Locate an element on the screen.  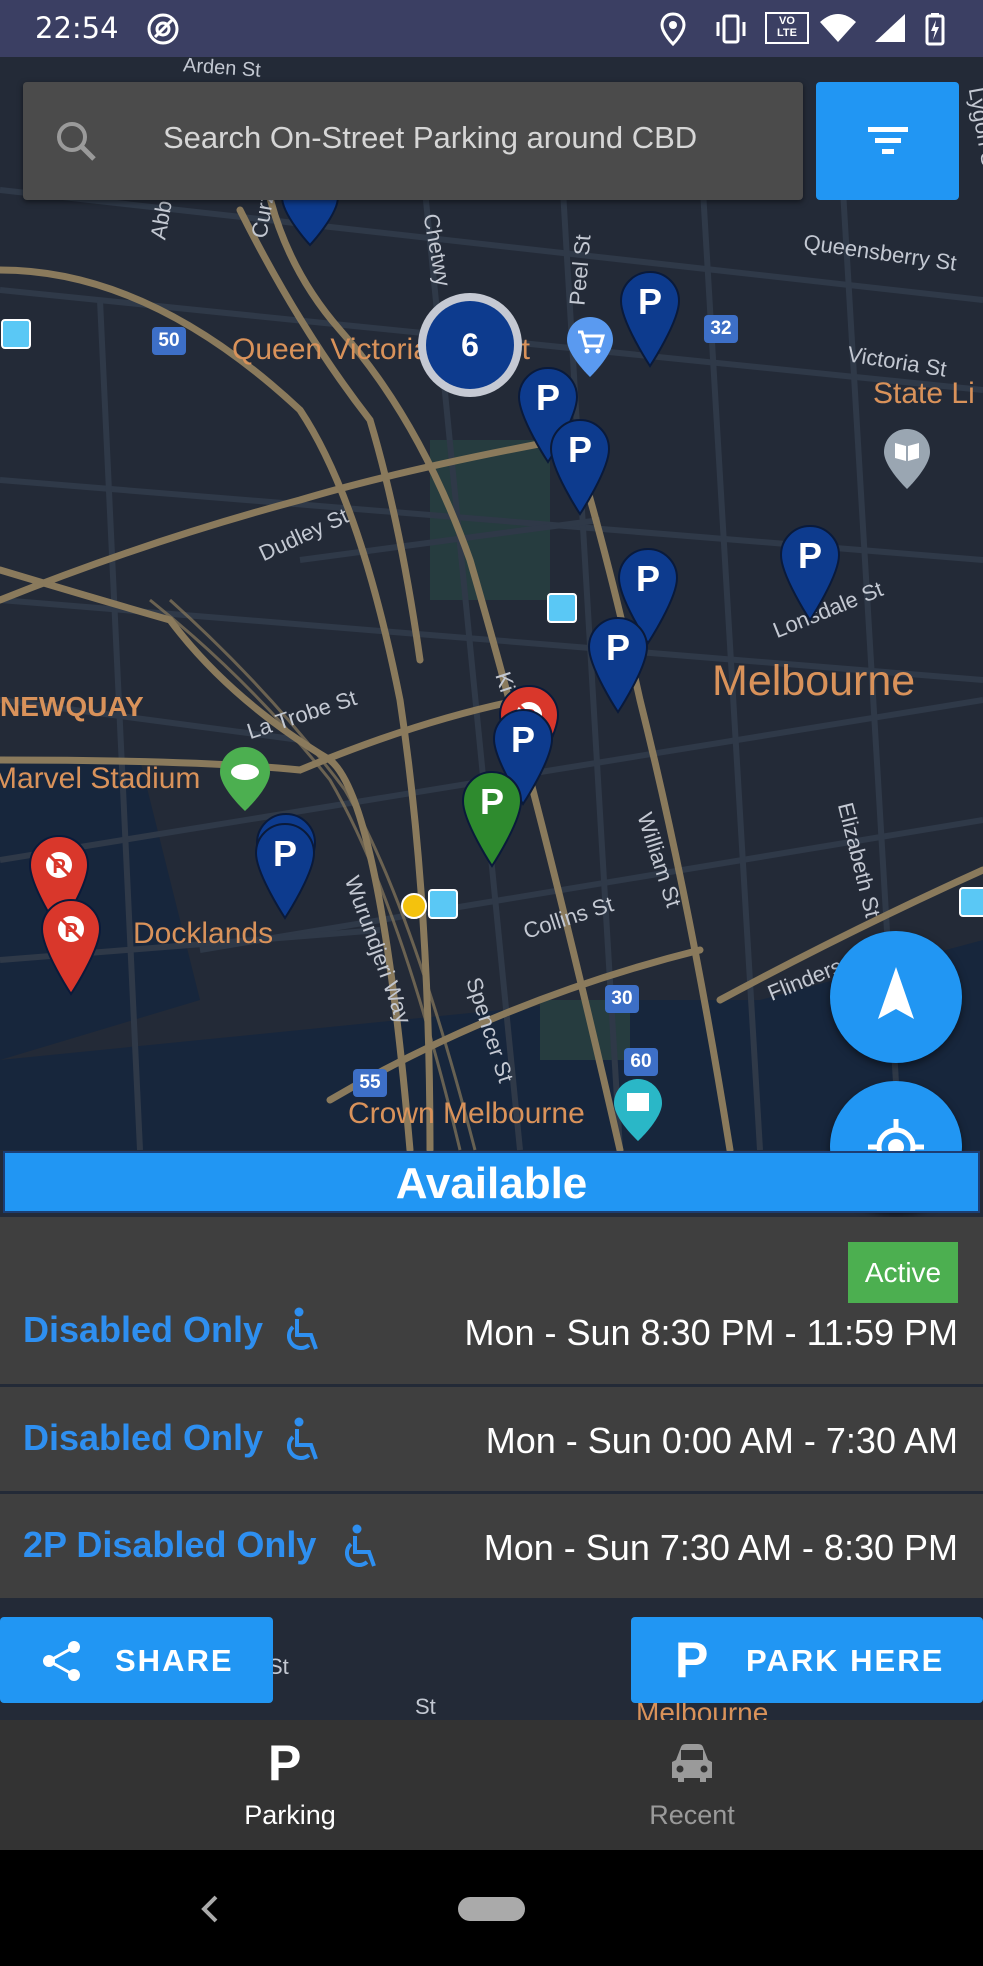
no-parking-pin: P is located at coordinates (71, 948).